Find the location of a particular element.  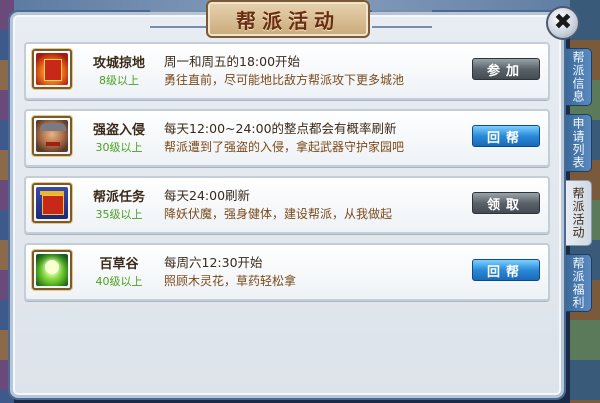

activity-schedule: 每周六12:30开始 is located at coordinates (213, 262).